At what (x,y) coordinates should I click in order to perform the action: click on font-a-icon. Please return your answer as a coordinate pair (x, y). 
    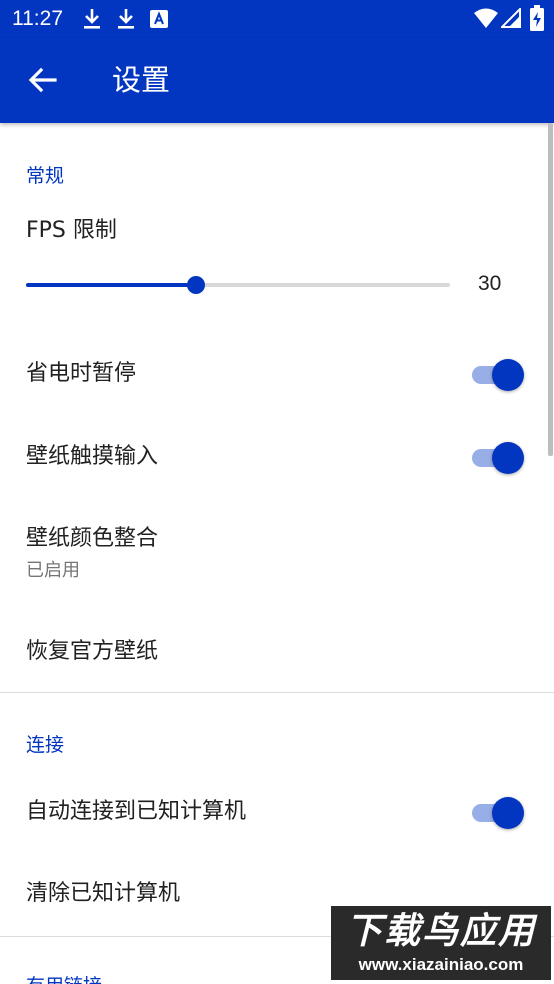
    Looking at the image, I should click on (159, 19).